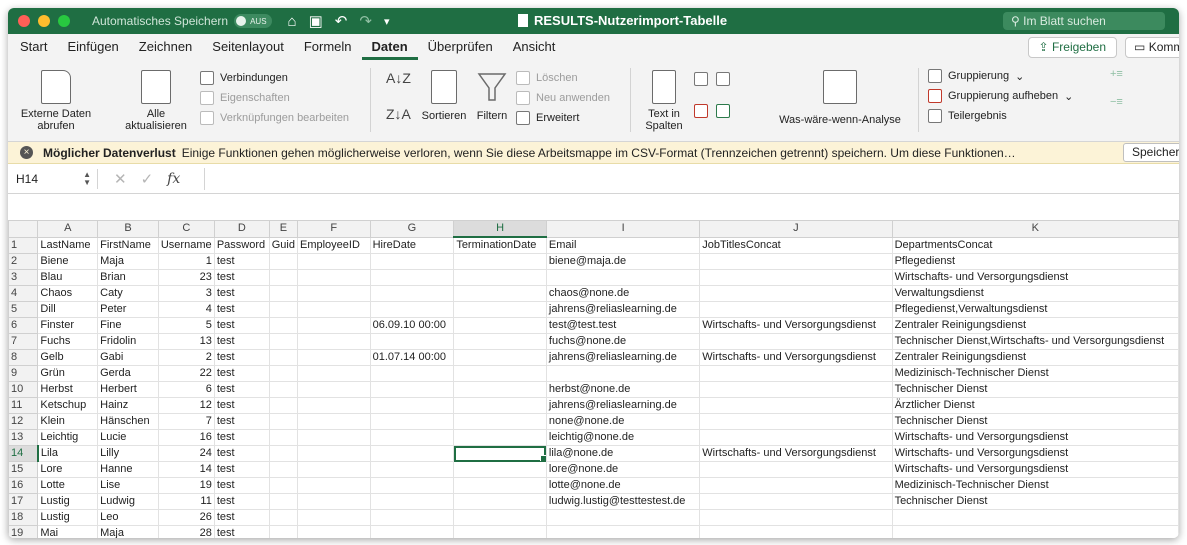 The height and width of the screenshot is (545, 1187). Describe the element at coordinates (623, 357) in the screenshot. I see `cell-i8: jahrens@reliaslearning.de` at that location.